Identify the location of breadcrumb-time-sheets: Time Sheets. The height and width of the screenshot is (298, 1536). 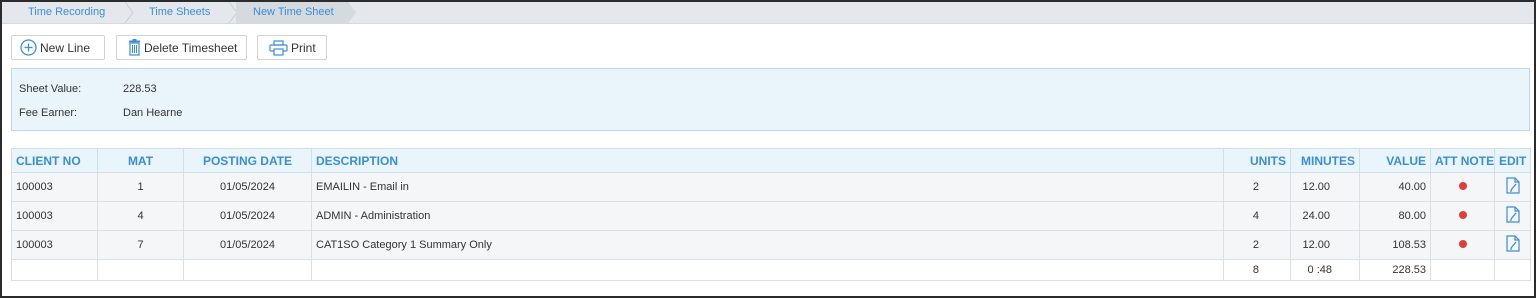
(179, 12).